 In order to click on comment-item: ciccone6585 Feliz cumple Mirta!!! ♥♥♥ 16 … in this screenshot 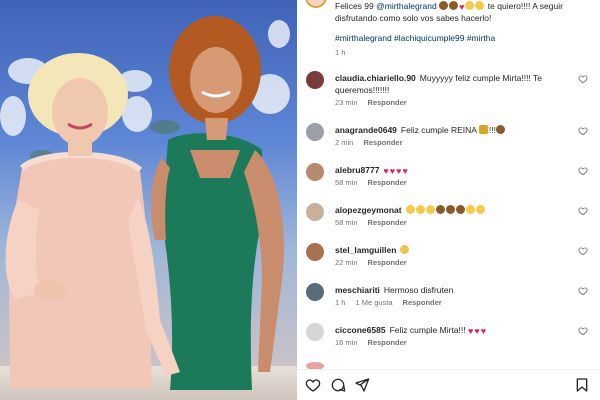, I will do `click(448, 343)`.